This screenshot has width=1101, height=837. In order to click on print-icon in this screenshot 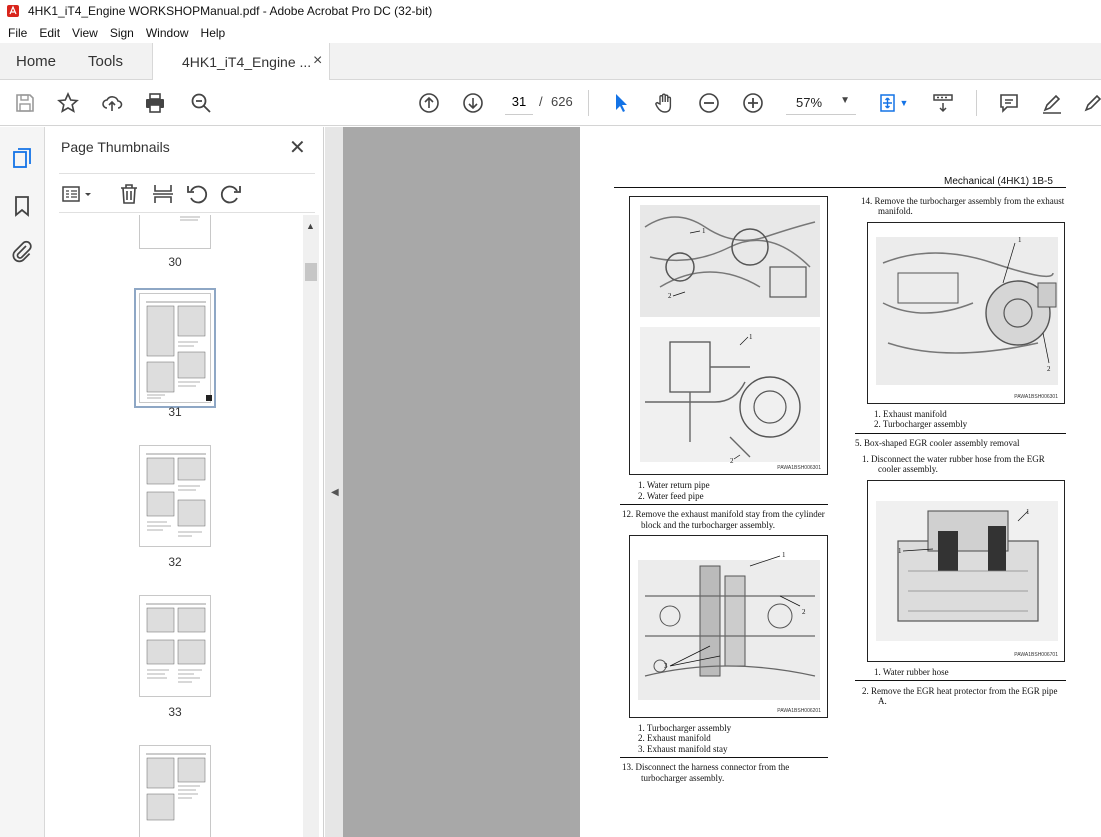, I will do `click(155, 103)`.